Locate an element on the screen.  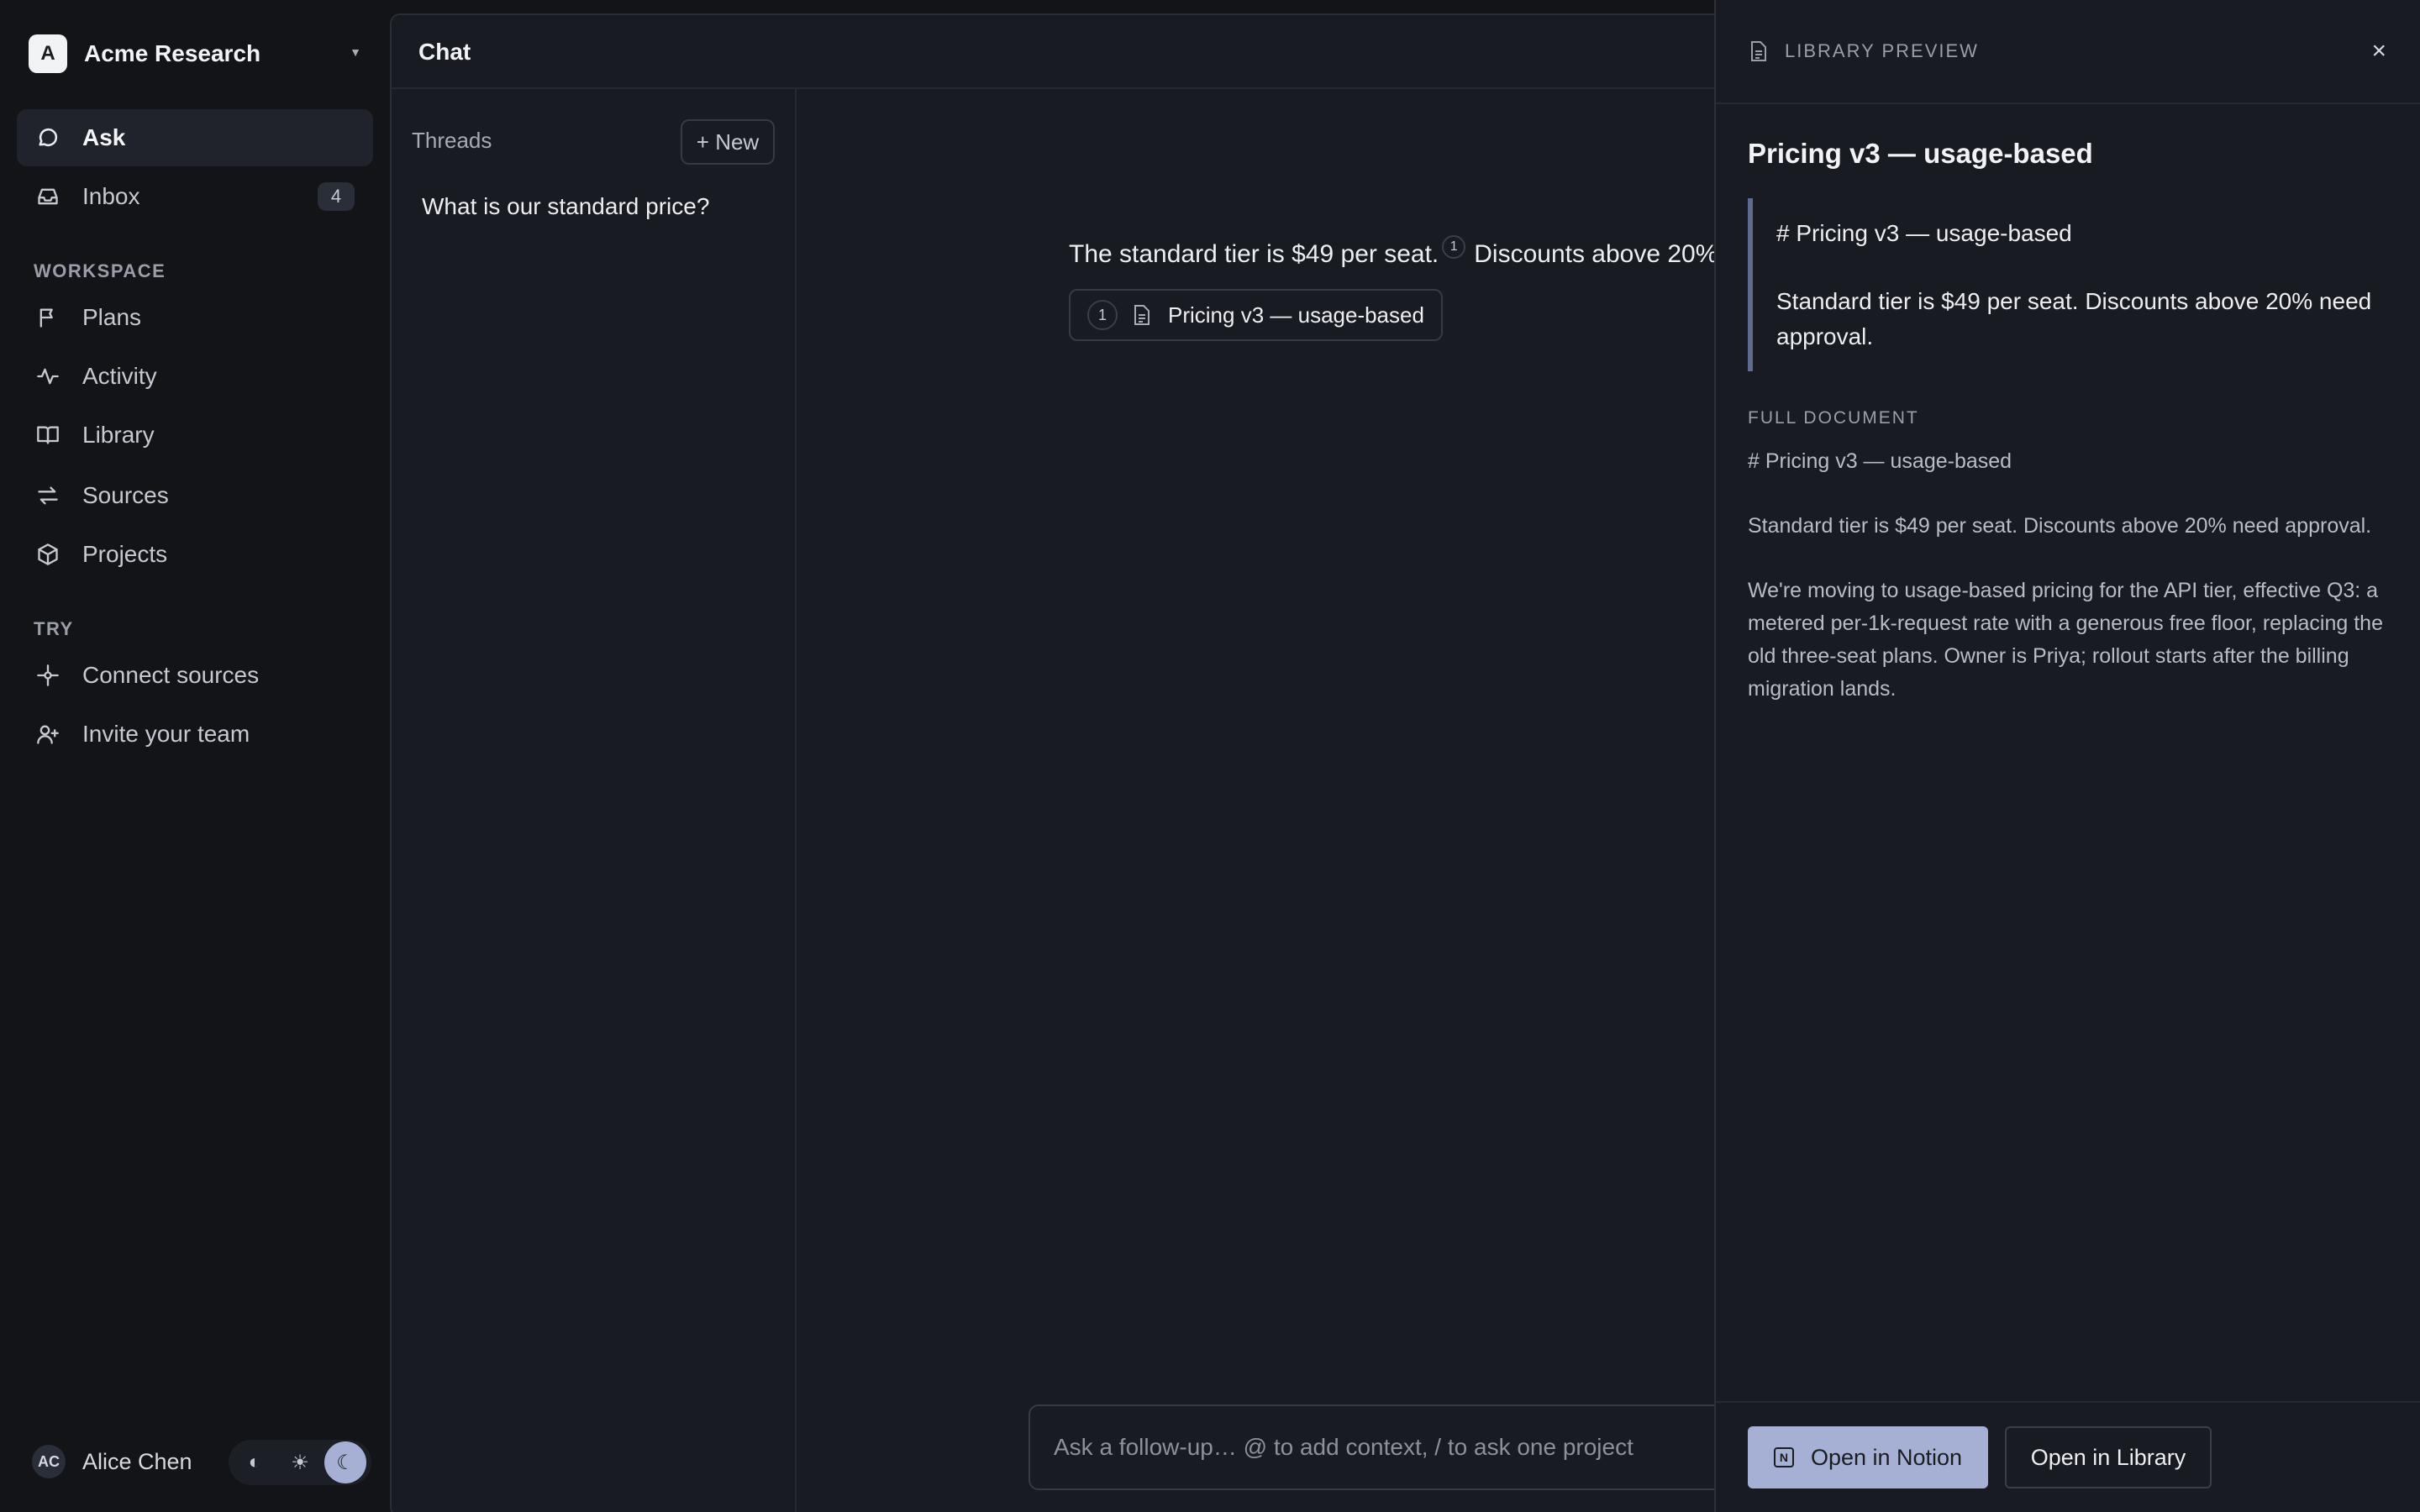
sidebar-item-label: Invite your team is located at coordinates (166, 734).